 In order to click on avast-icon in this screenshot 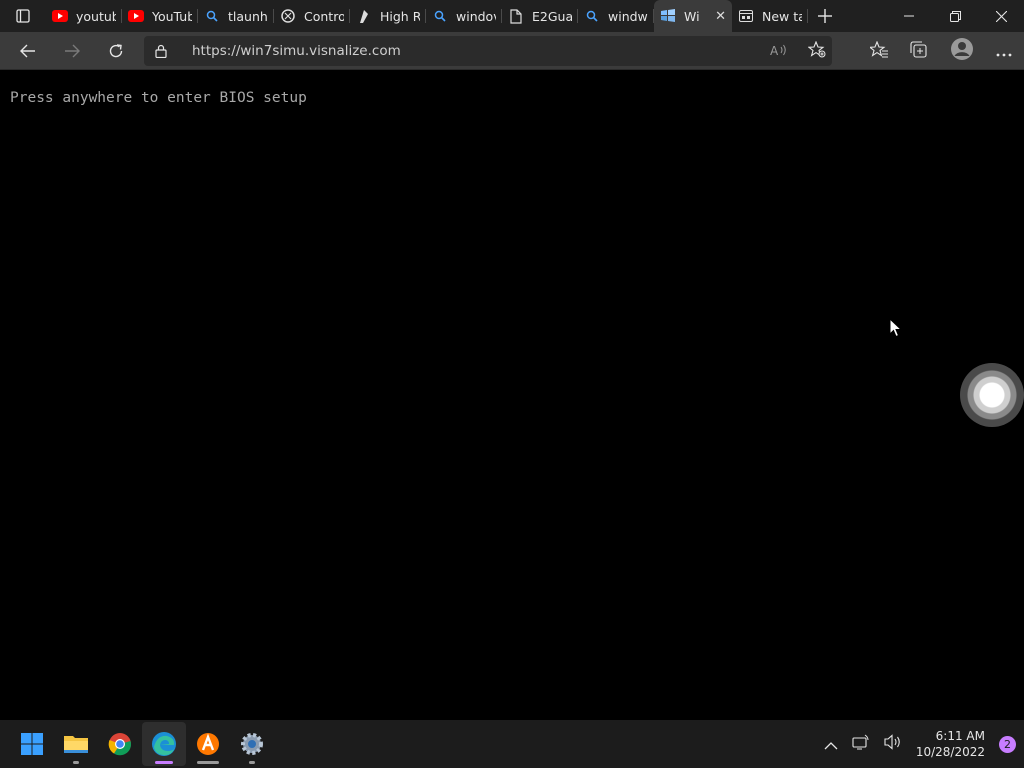, I will do `click(208, 744)`.